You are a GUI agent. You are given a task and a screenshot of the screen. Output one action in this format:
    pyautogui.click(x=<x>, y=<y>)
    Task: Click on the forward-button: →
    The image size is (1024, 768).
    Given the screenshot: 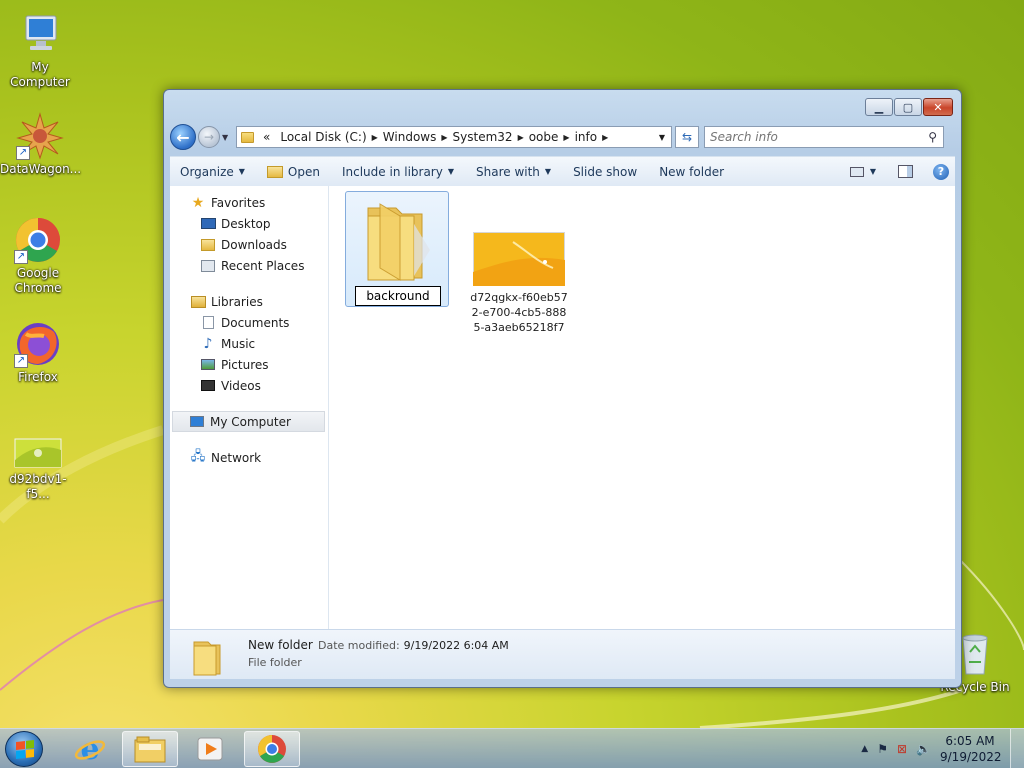 What is the action you would take?
    pyautogui.click(x=209, y=137)
    